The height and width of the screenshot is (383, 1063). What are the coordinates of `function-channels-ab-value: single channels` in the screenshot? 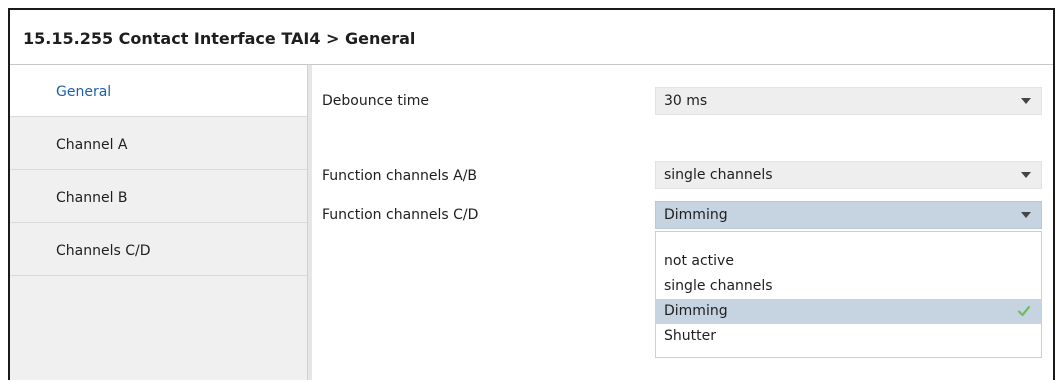 It's located at (718, 175).